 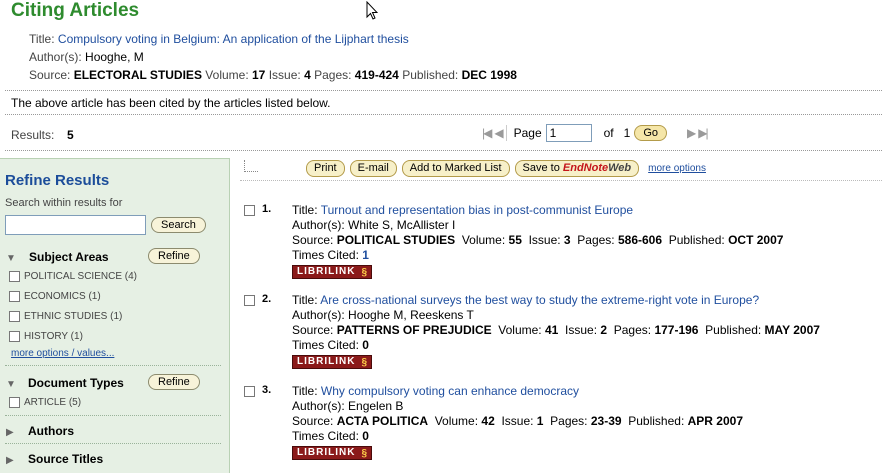 What do you see at coordinates (487, 133) in the screenshot?
I see `first-page-icon: |◀` at bounding box center [487, 133].